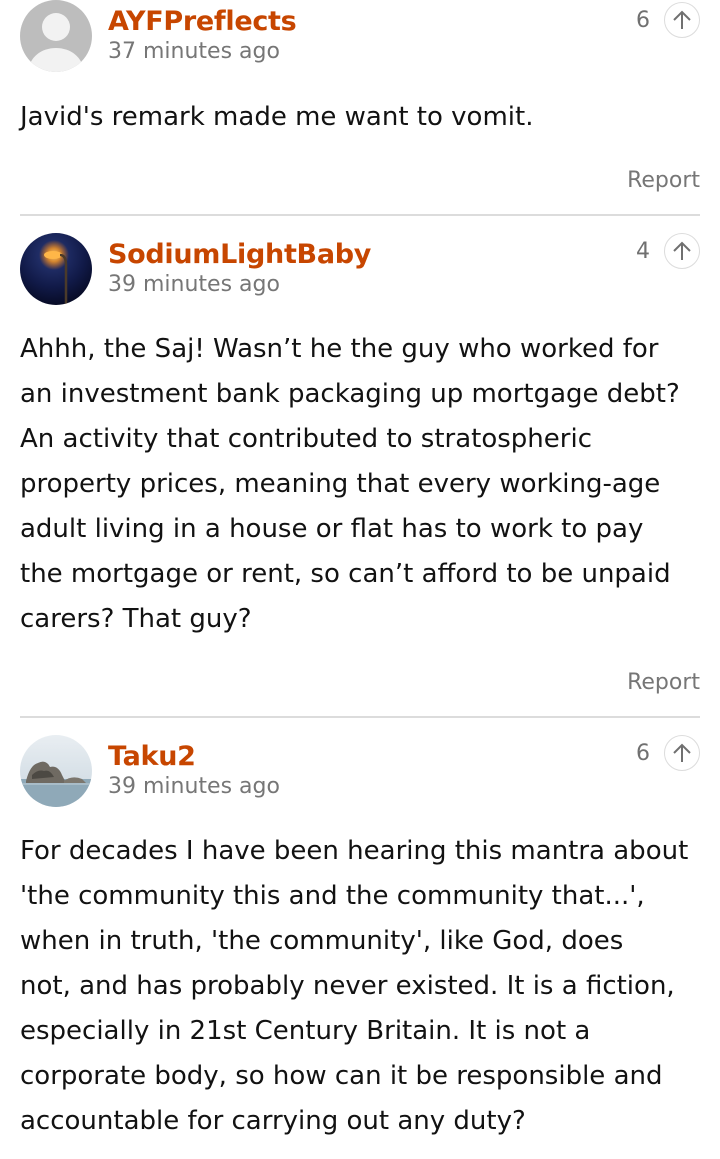 The height and width of the screenshot is (1159, 720). I want to click on default-avatar-icon, so click(56, 36).